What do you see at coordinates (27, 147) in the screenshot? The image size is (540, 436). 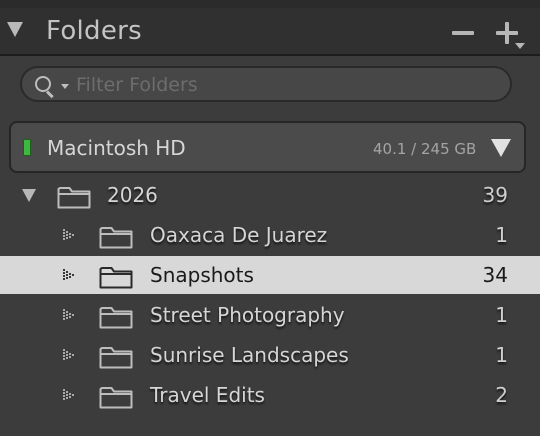 I see `volume-status-light` at bounding box center [27, 147].